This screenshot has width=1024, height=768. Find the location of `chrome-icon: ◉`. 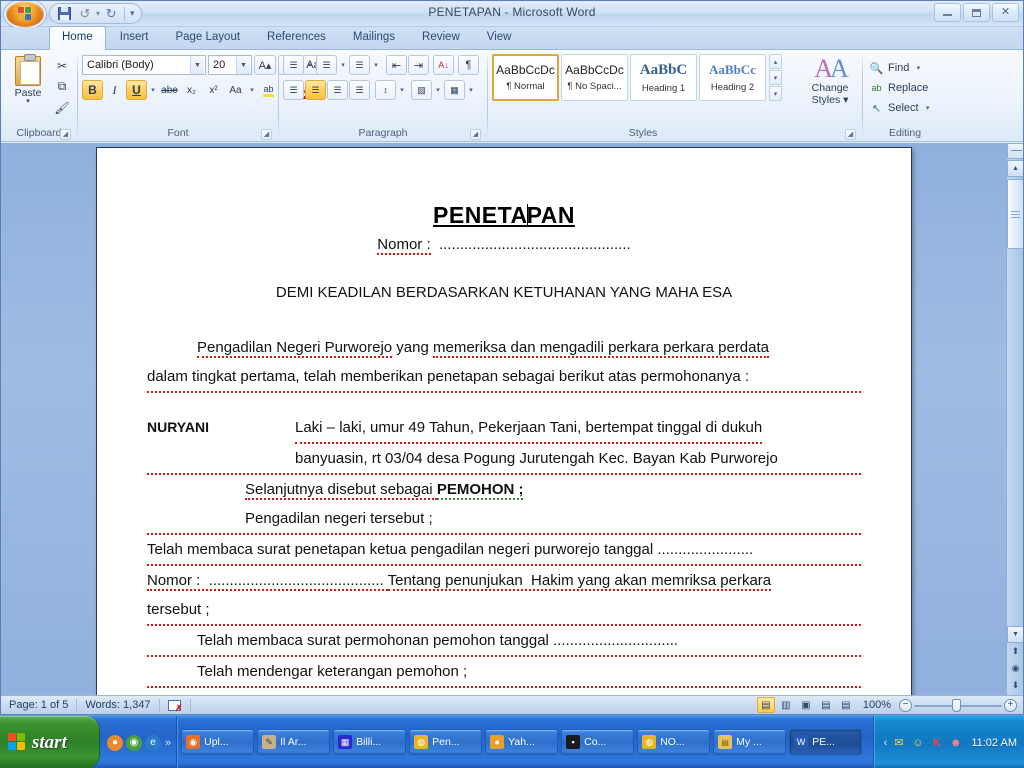

chrome-icon: ◉ is located at coordinates (134, 742).